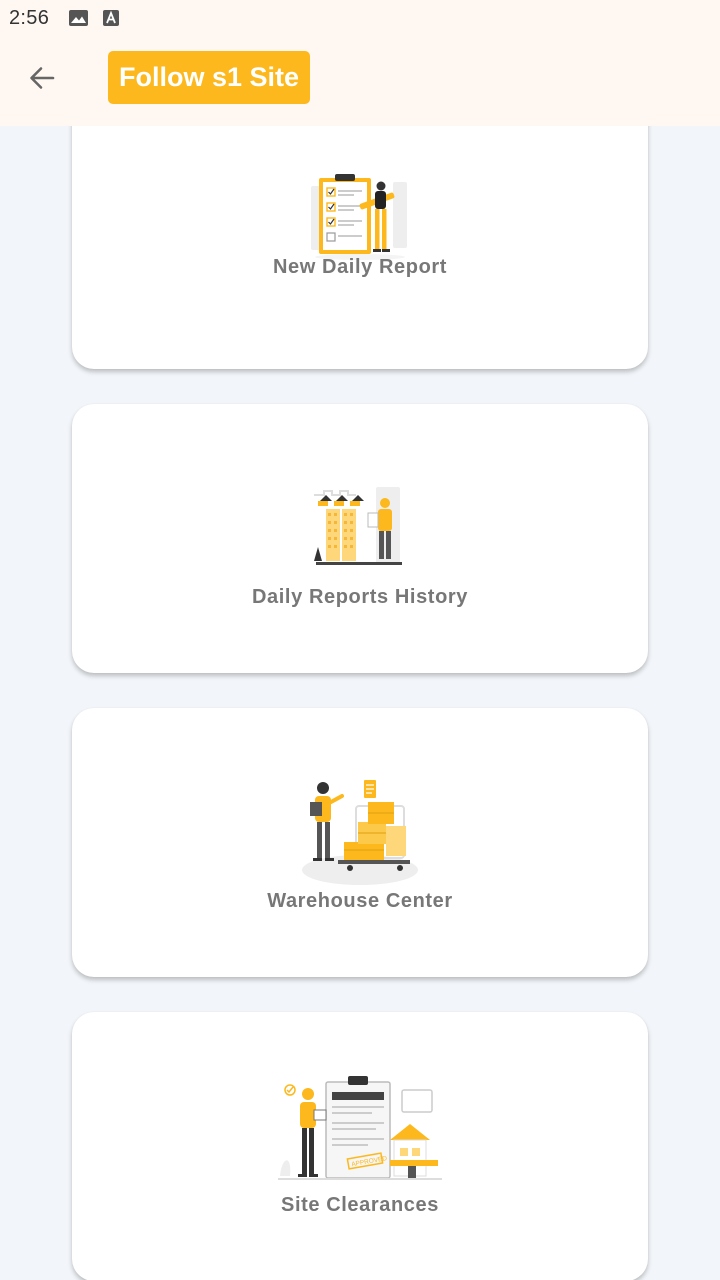 This screenshot has width=720, height=1280. Describe the element at coordinates (209, 77) in the screenshot. I see `page-title: Follow s1 Site` at that location.